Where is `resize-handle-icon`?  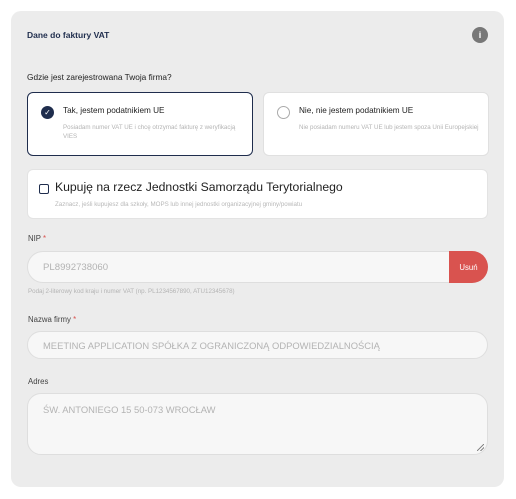 resize-handle-icon is located at coordinates (480, 447).